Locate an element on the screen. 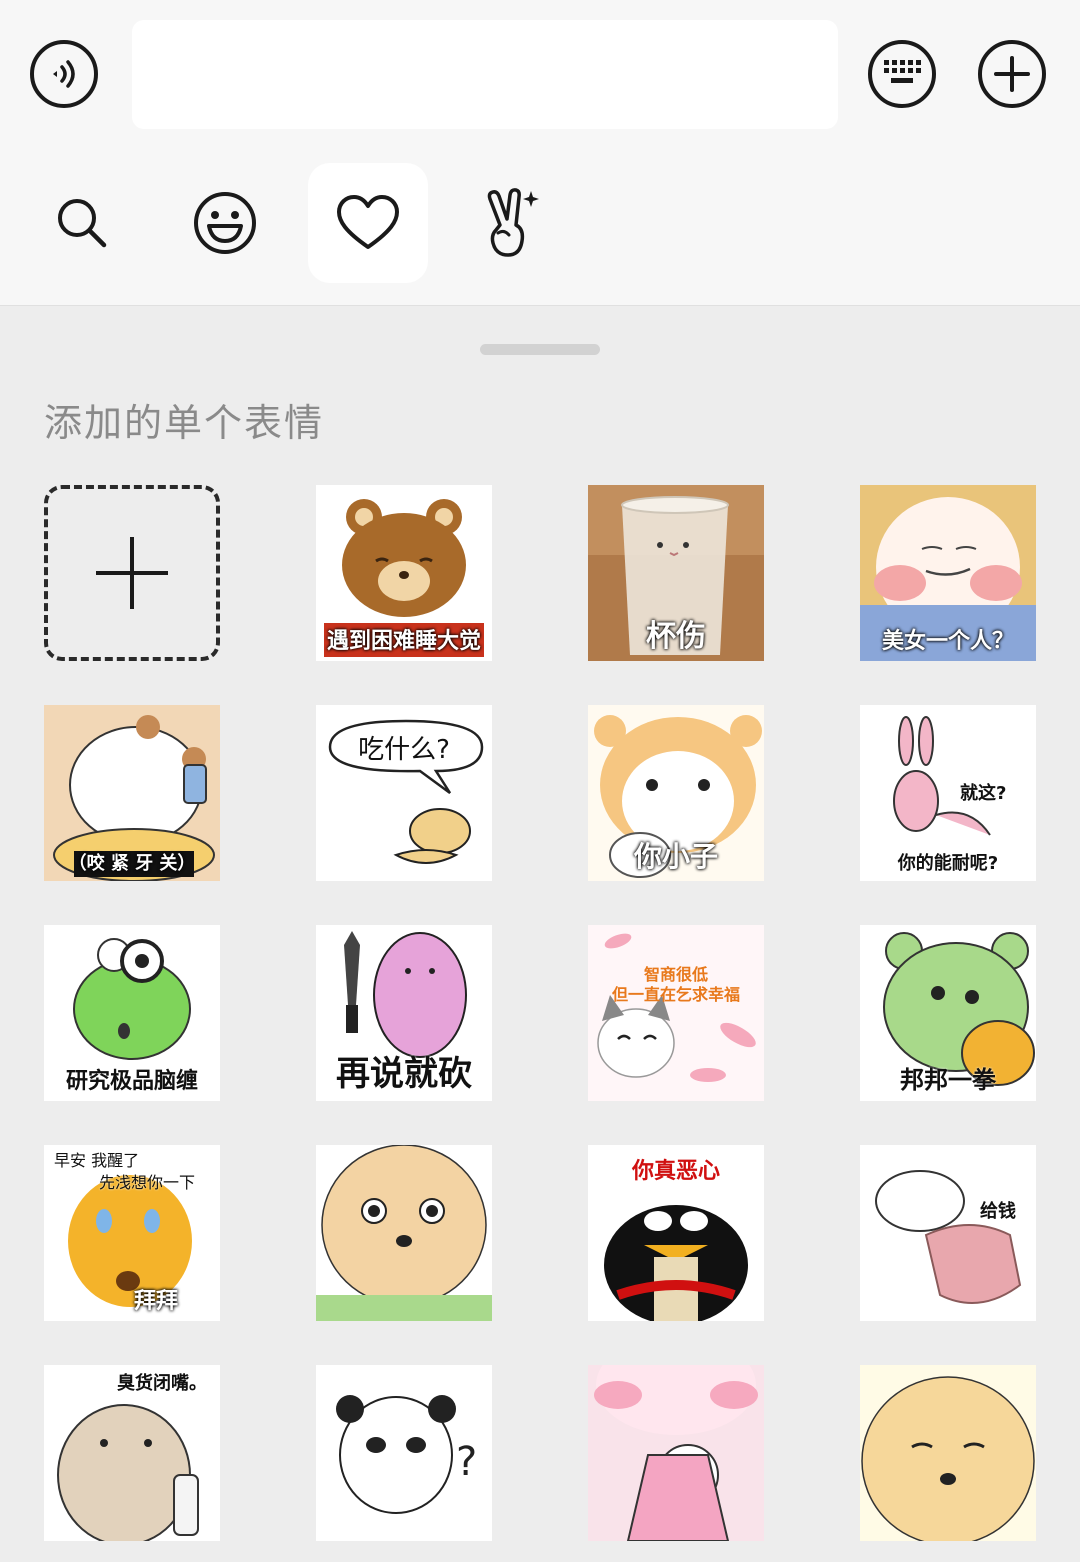 Image resolution: width=1080 pixels, height=1562 pixels. sticker-item: 吃什么? is located at coordinates (404, 793).